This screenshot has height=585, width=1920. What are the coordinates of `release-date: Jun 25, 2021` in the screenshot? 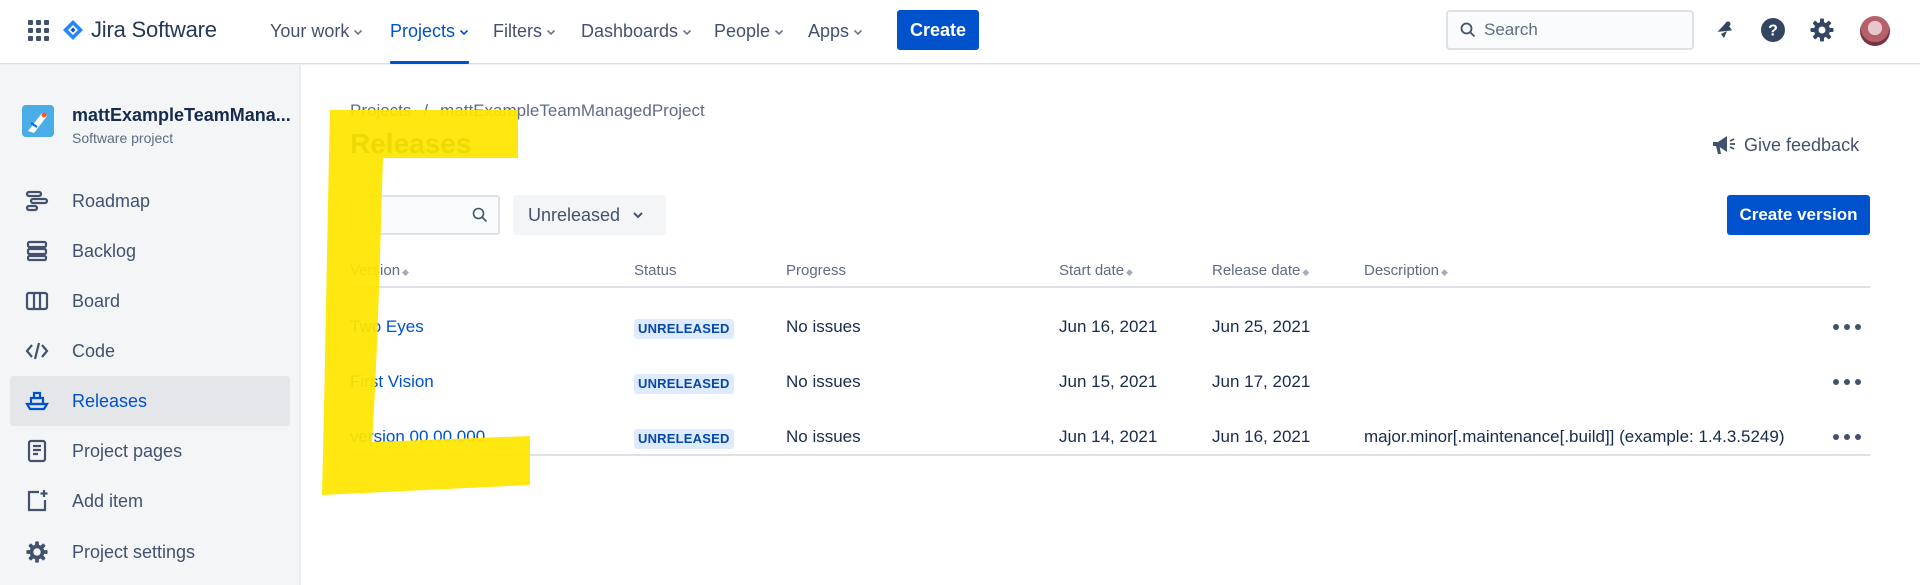 It's located at (1261, 326).